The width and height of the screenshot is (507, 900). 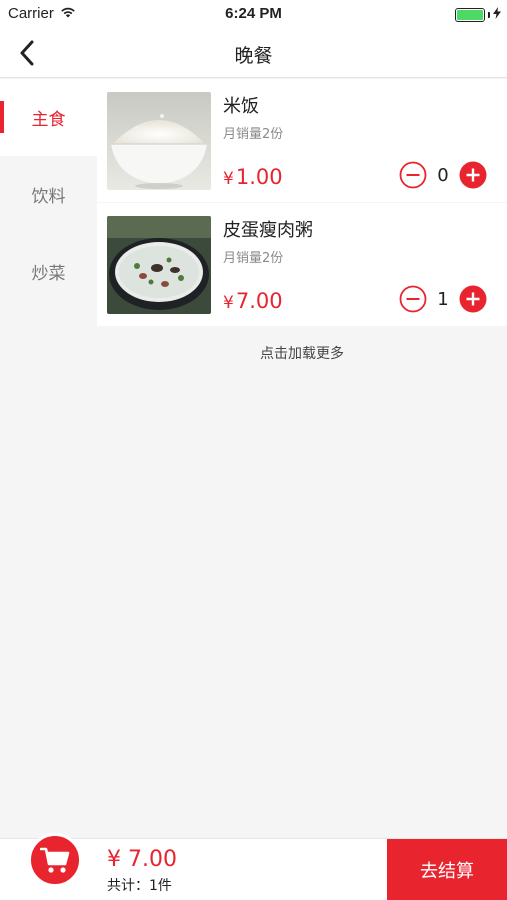 I want to click on status-bar: Carrier 6:24 PM, so click(x=253, y=14).